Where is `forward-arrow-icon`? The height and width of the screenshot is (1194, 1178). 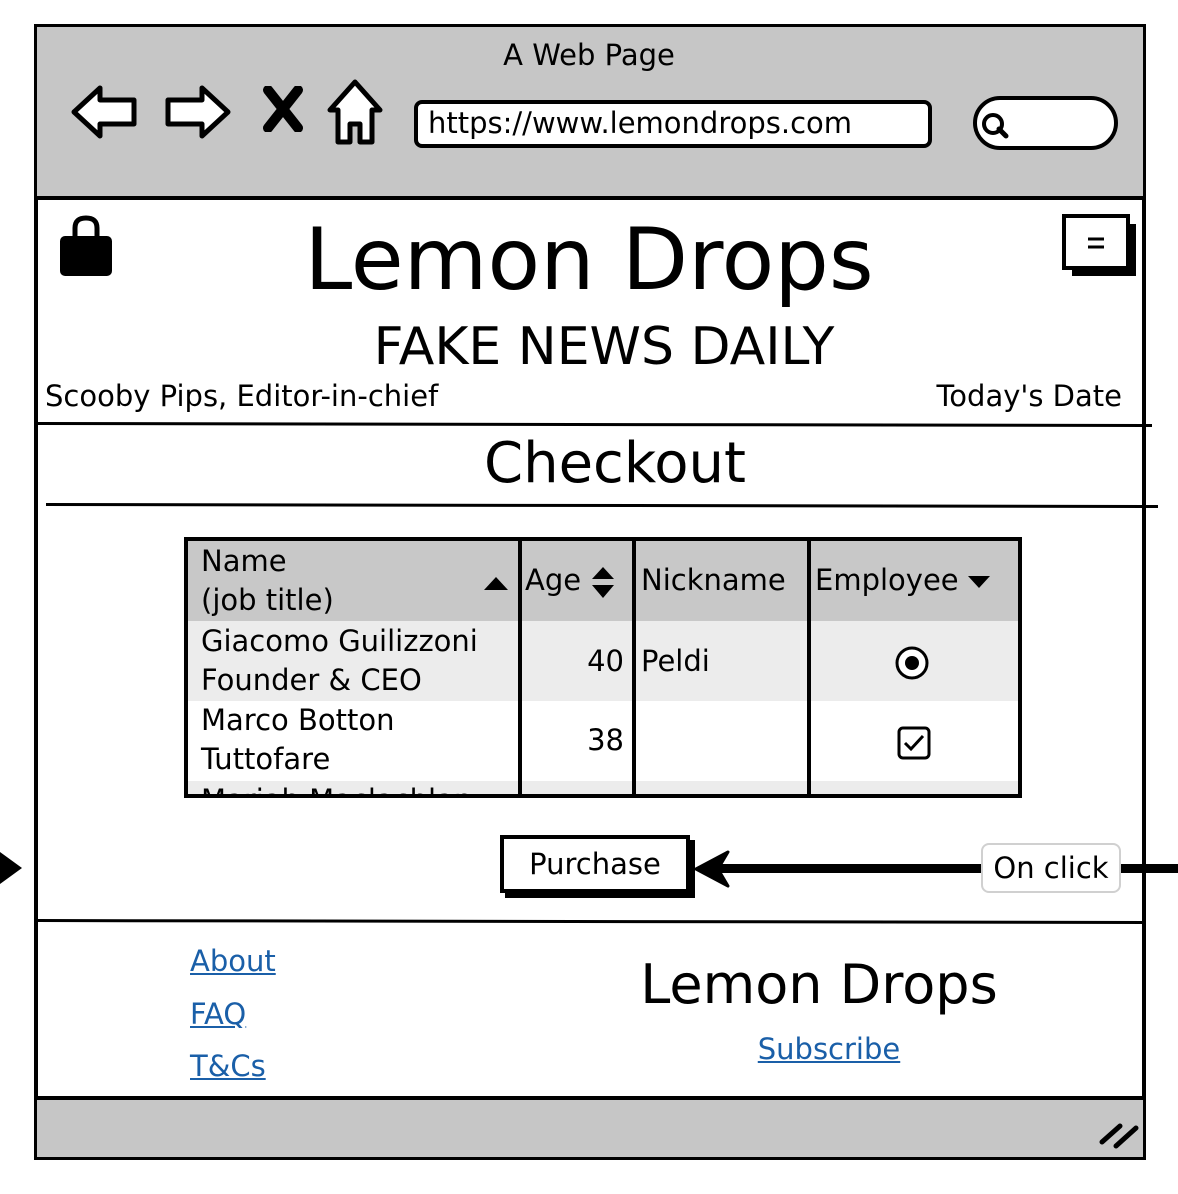
forward-arrow-icon is located at coordinates (198, 112).